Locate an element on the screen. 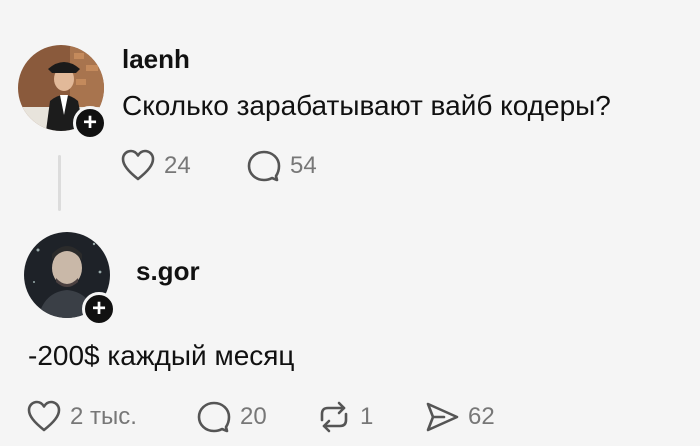 This screenshot has height=446, width=700. like-button-post-1: 24 is located at coordinates (155, 166).